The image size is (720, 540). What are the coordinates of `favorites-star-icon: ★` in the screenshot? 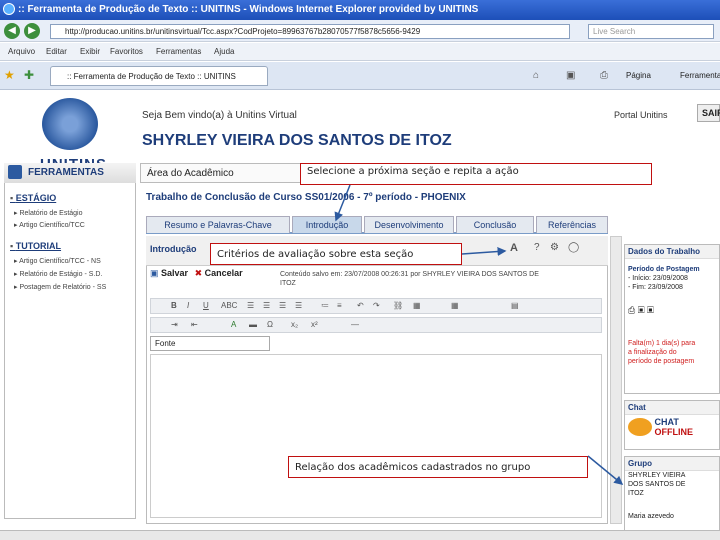 It's located at (9, 75).